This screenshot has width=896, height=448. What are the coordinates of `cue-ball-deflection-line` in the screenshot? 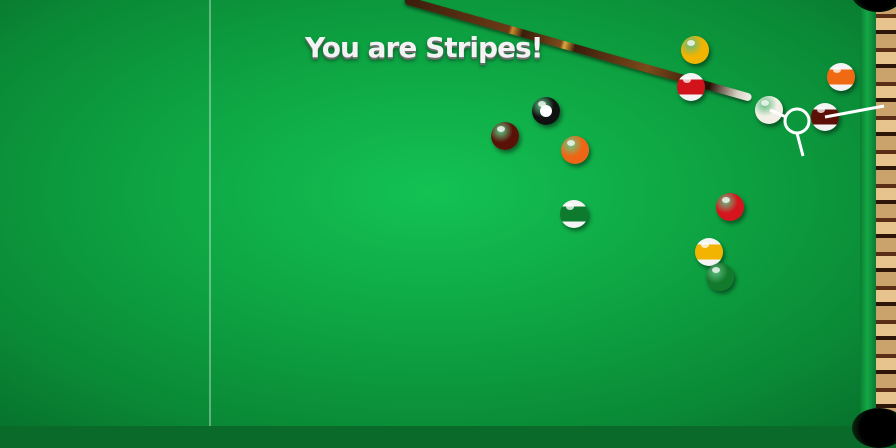 It's located at (800, 144).